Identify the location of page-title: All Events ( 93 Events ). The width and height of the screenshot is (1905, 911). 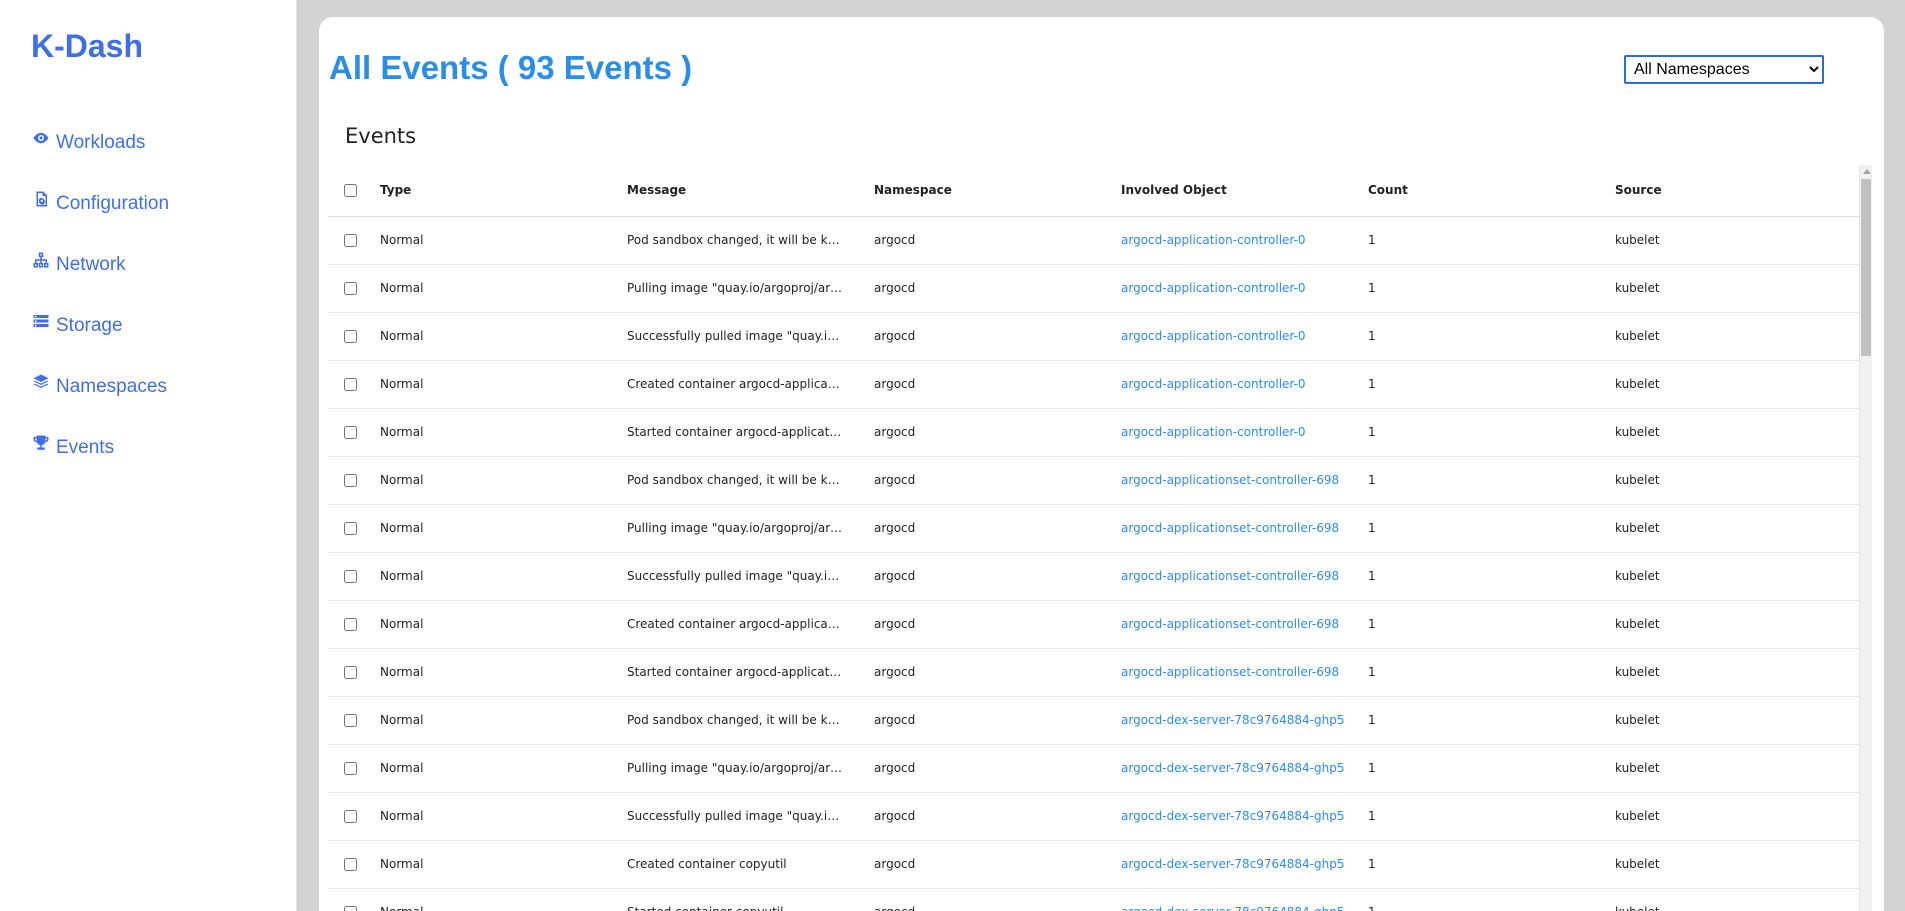
(511, 67).